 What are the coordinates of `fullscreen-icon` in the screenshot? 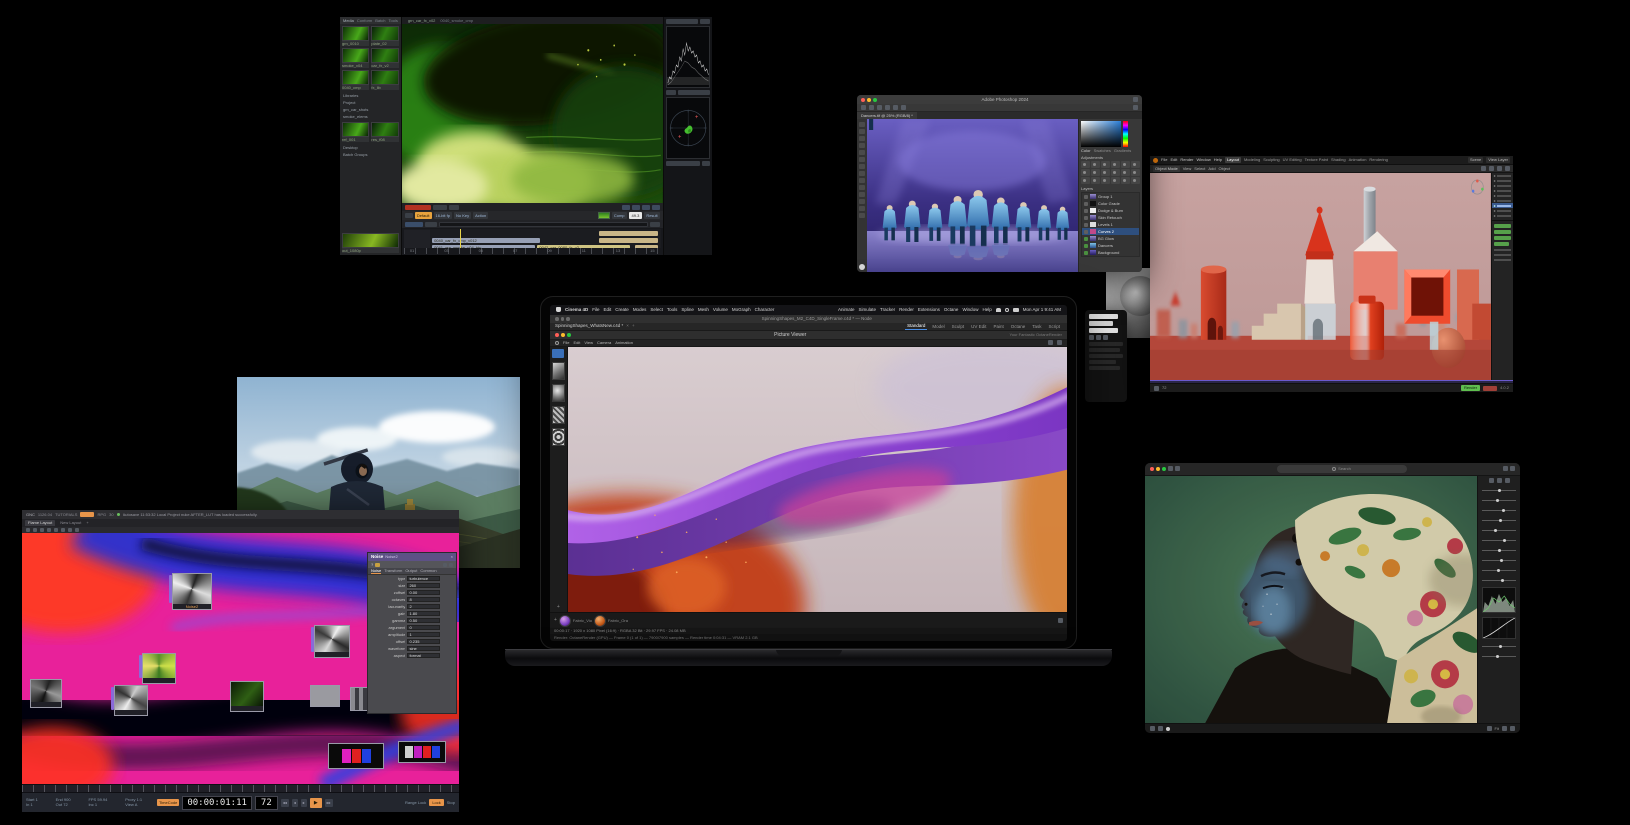 It's located at (1512, 729).